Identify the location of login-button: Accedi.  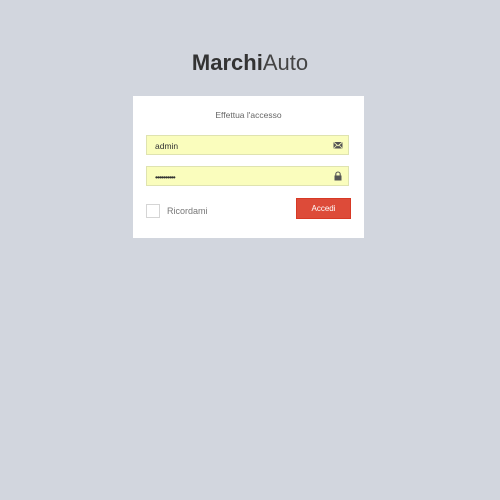
(323, 208).